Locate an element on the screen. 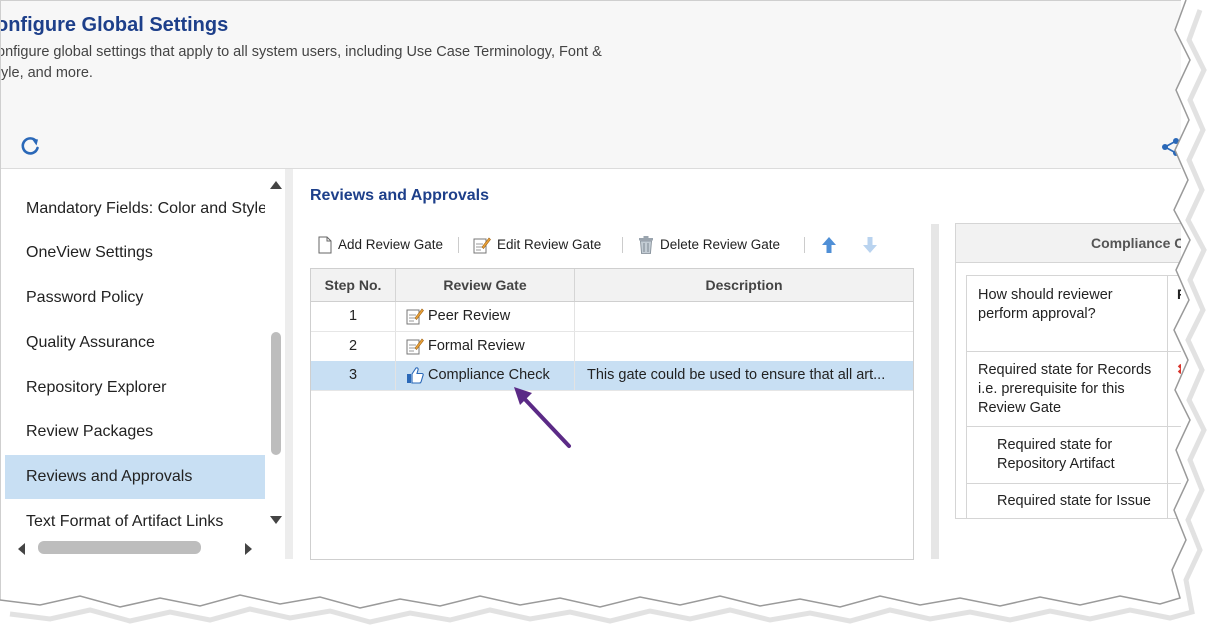 The image size is (1207, 639). detail-header: Compliance C is located at coordinates (1068, 243).